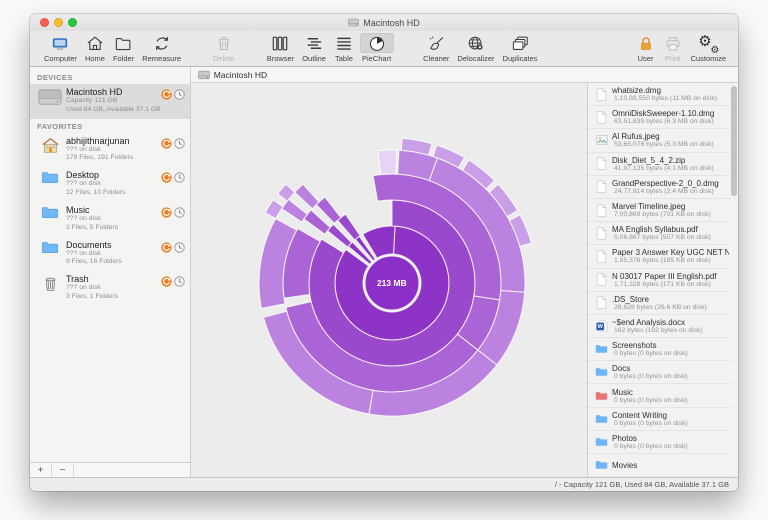 The width and height of the screenshot is (768, 520). Describe the element at coordinates (659, 396) in the screenshot. I see `file-row: Music 0 bytes (0 bytes on disk)` at that location.